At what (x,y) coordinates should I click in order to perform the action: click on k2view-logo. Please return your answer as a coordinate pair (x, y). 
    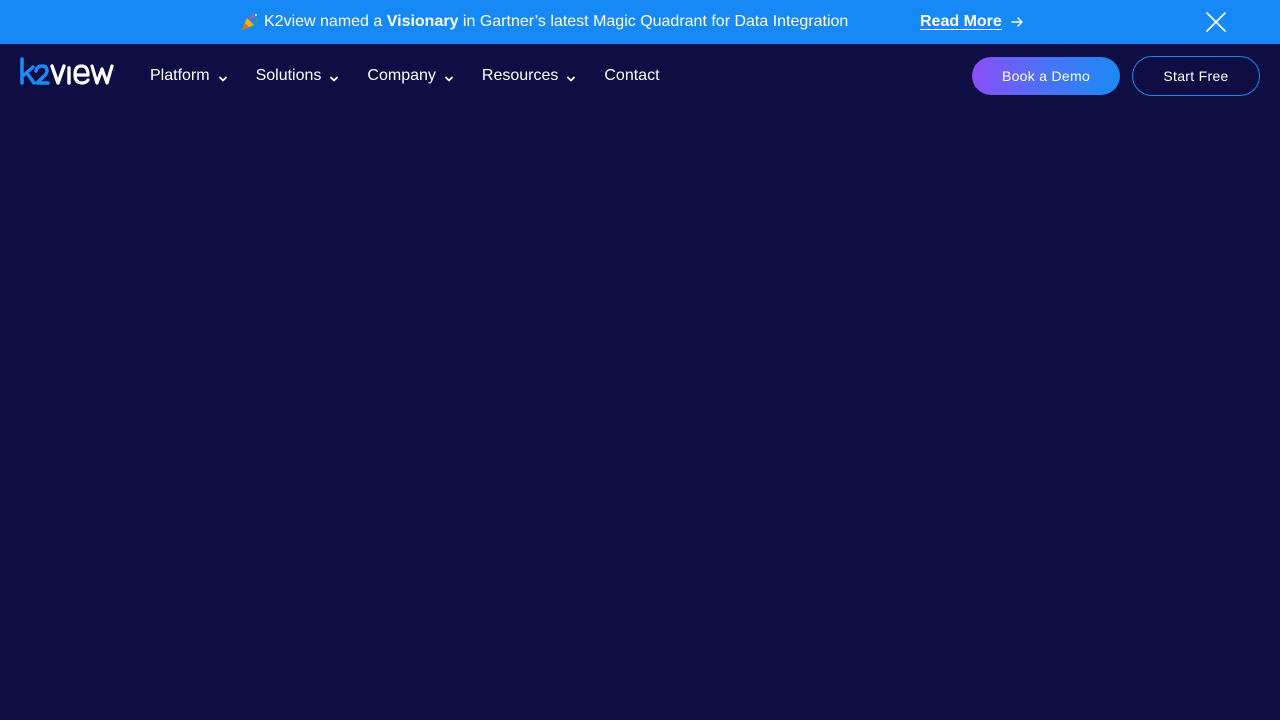
    Looking at the image, I should click on (71, 72).